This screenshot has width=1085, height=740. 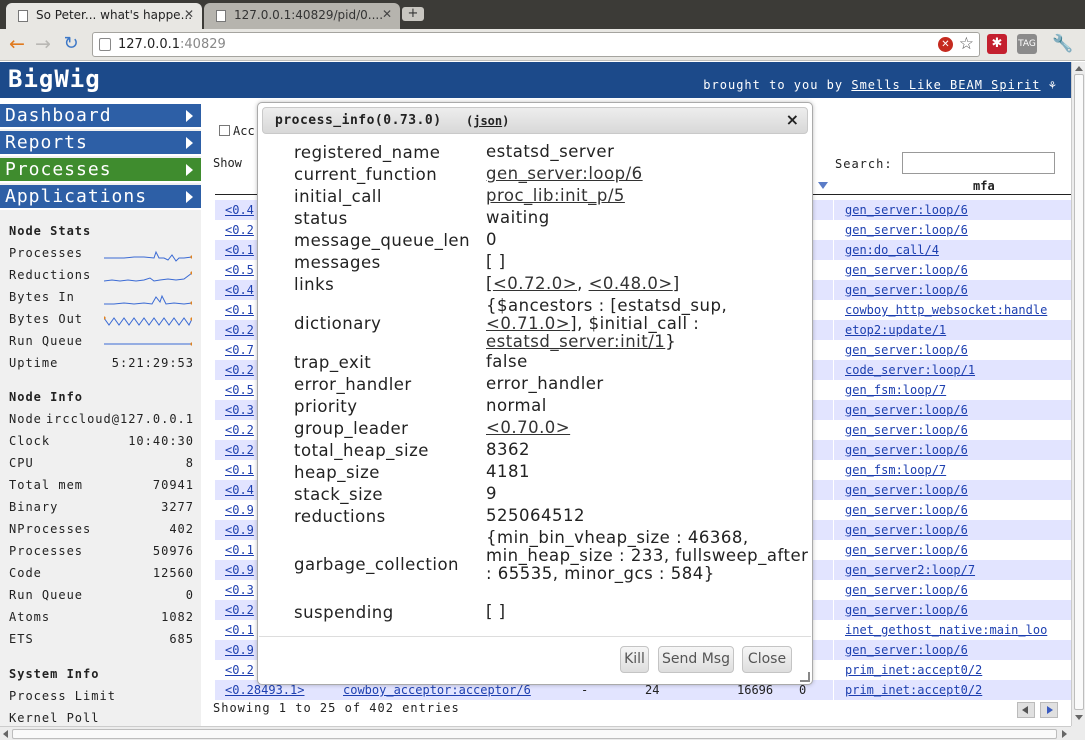 I want to click on json-link-text: json, so click(x=487, y=121).